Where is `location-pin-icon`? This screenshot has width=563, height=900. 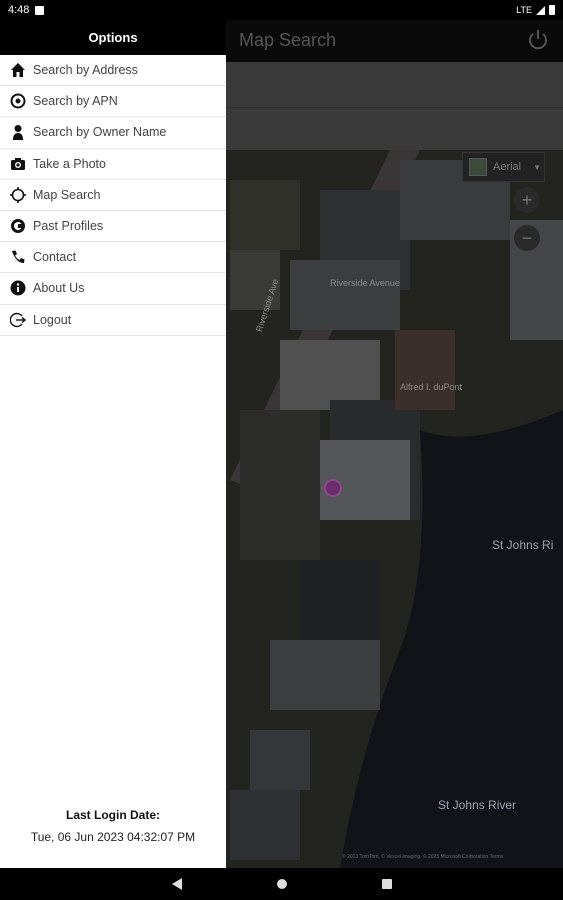
location-pin-icon is located at coordinates (333, 488).